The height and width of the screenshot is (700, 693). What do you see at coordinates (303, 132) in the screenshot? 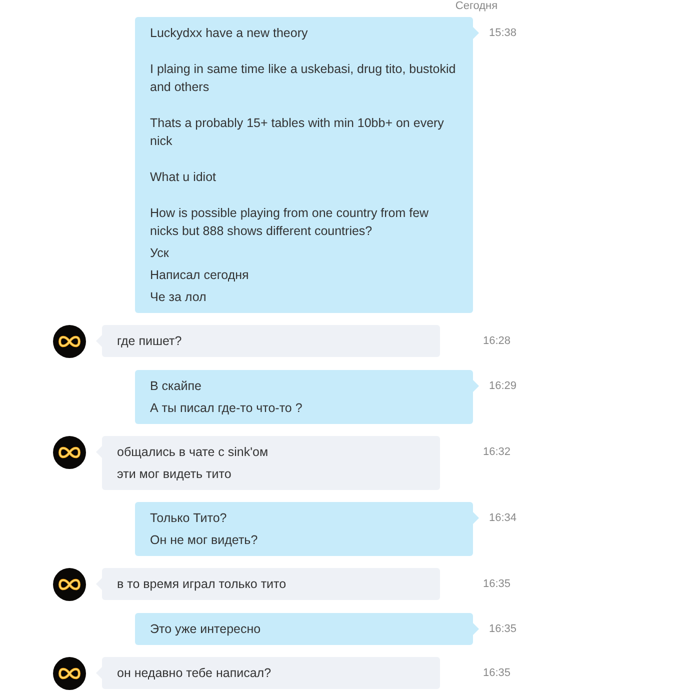
I see `message-text: Luckydxx have a new theory I plaing in same time like a uskebasi, drug tito, bustokid and others Thats a probably 15+ tables with min 10bb+ on every nick What u idiot How is possible playing from one country from few nicks but 888 shows different countries?` at bounding box center [303, 132].